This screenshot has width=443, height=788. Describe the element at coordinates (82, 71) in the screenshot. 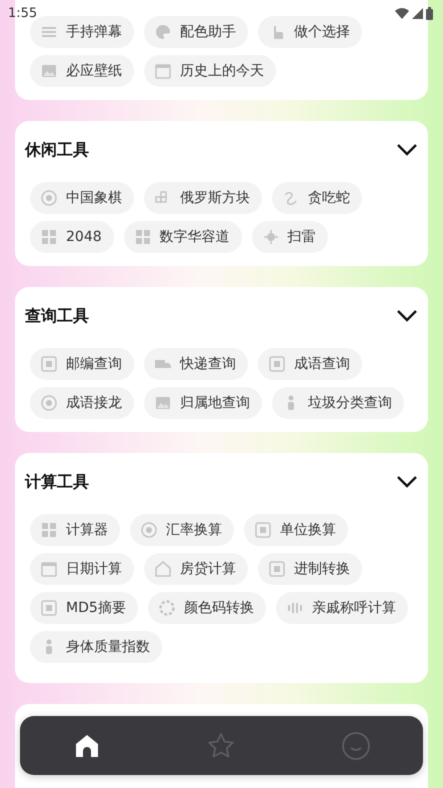

I see `tool-chip: 必应壁纸` at that location.